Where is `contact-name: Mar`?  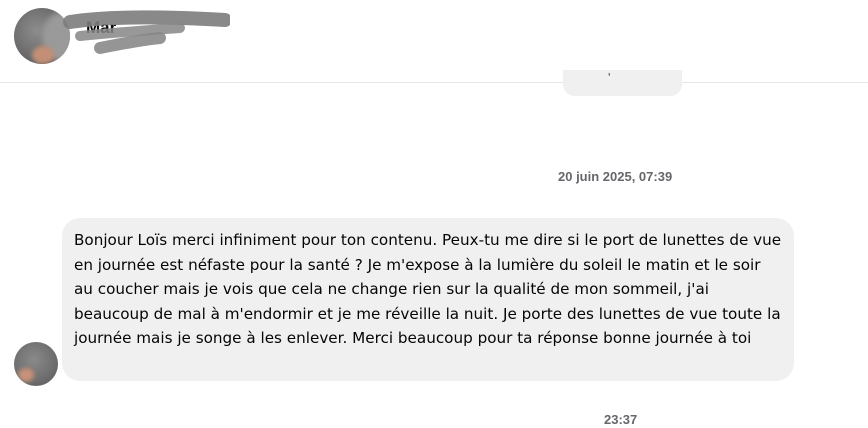
contact-name: Mar is located at coordinates (101, 28).